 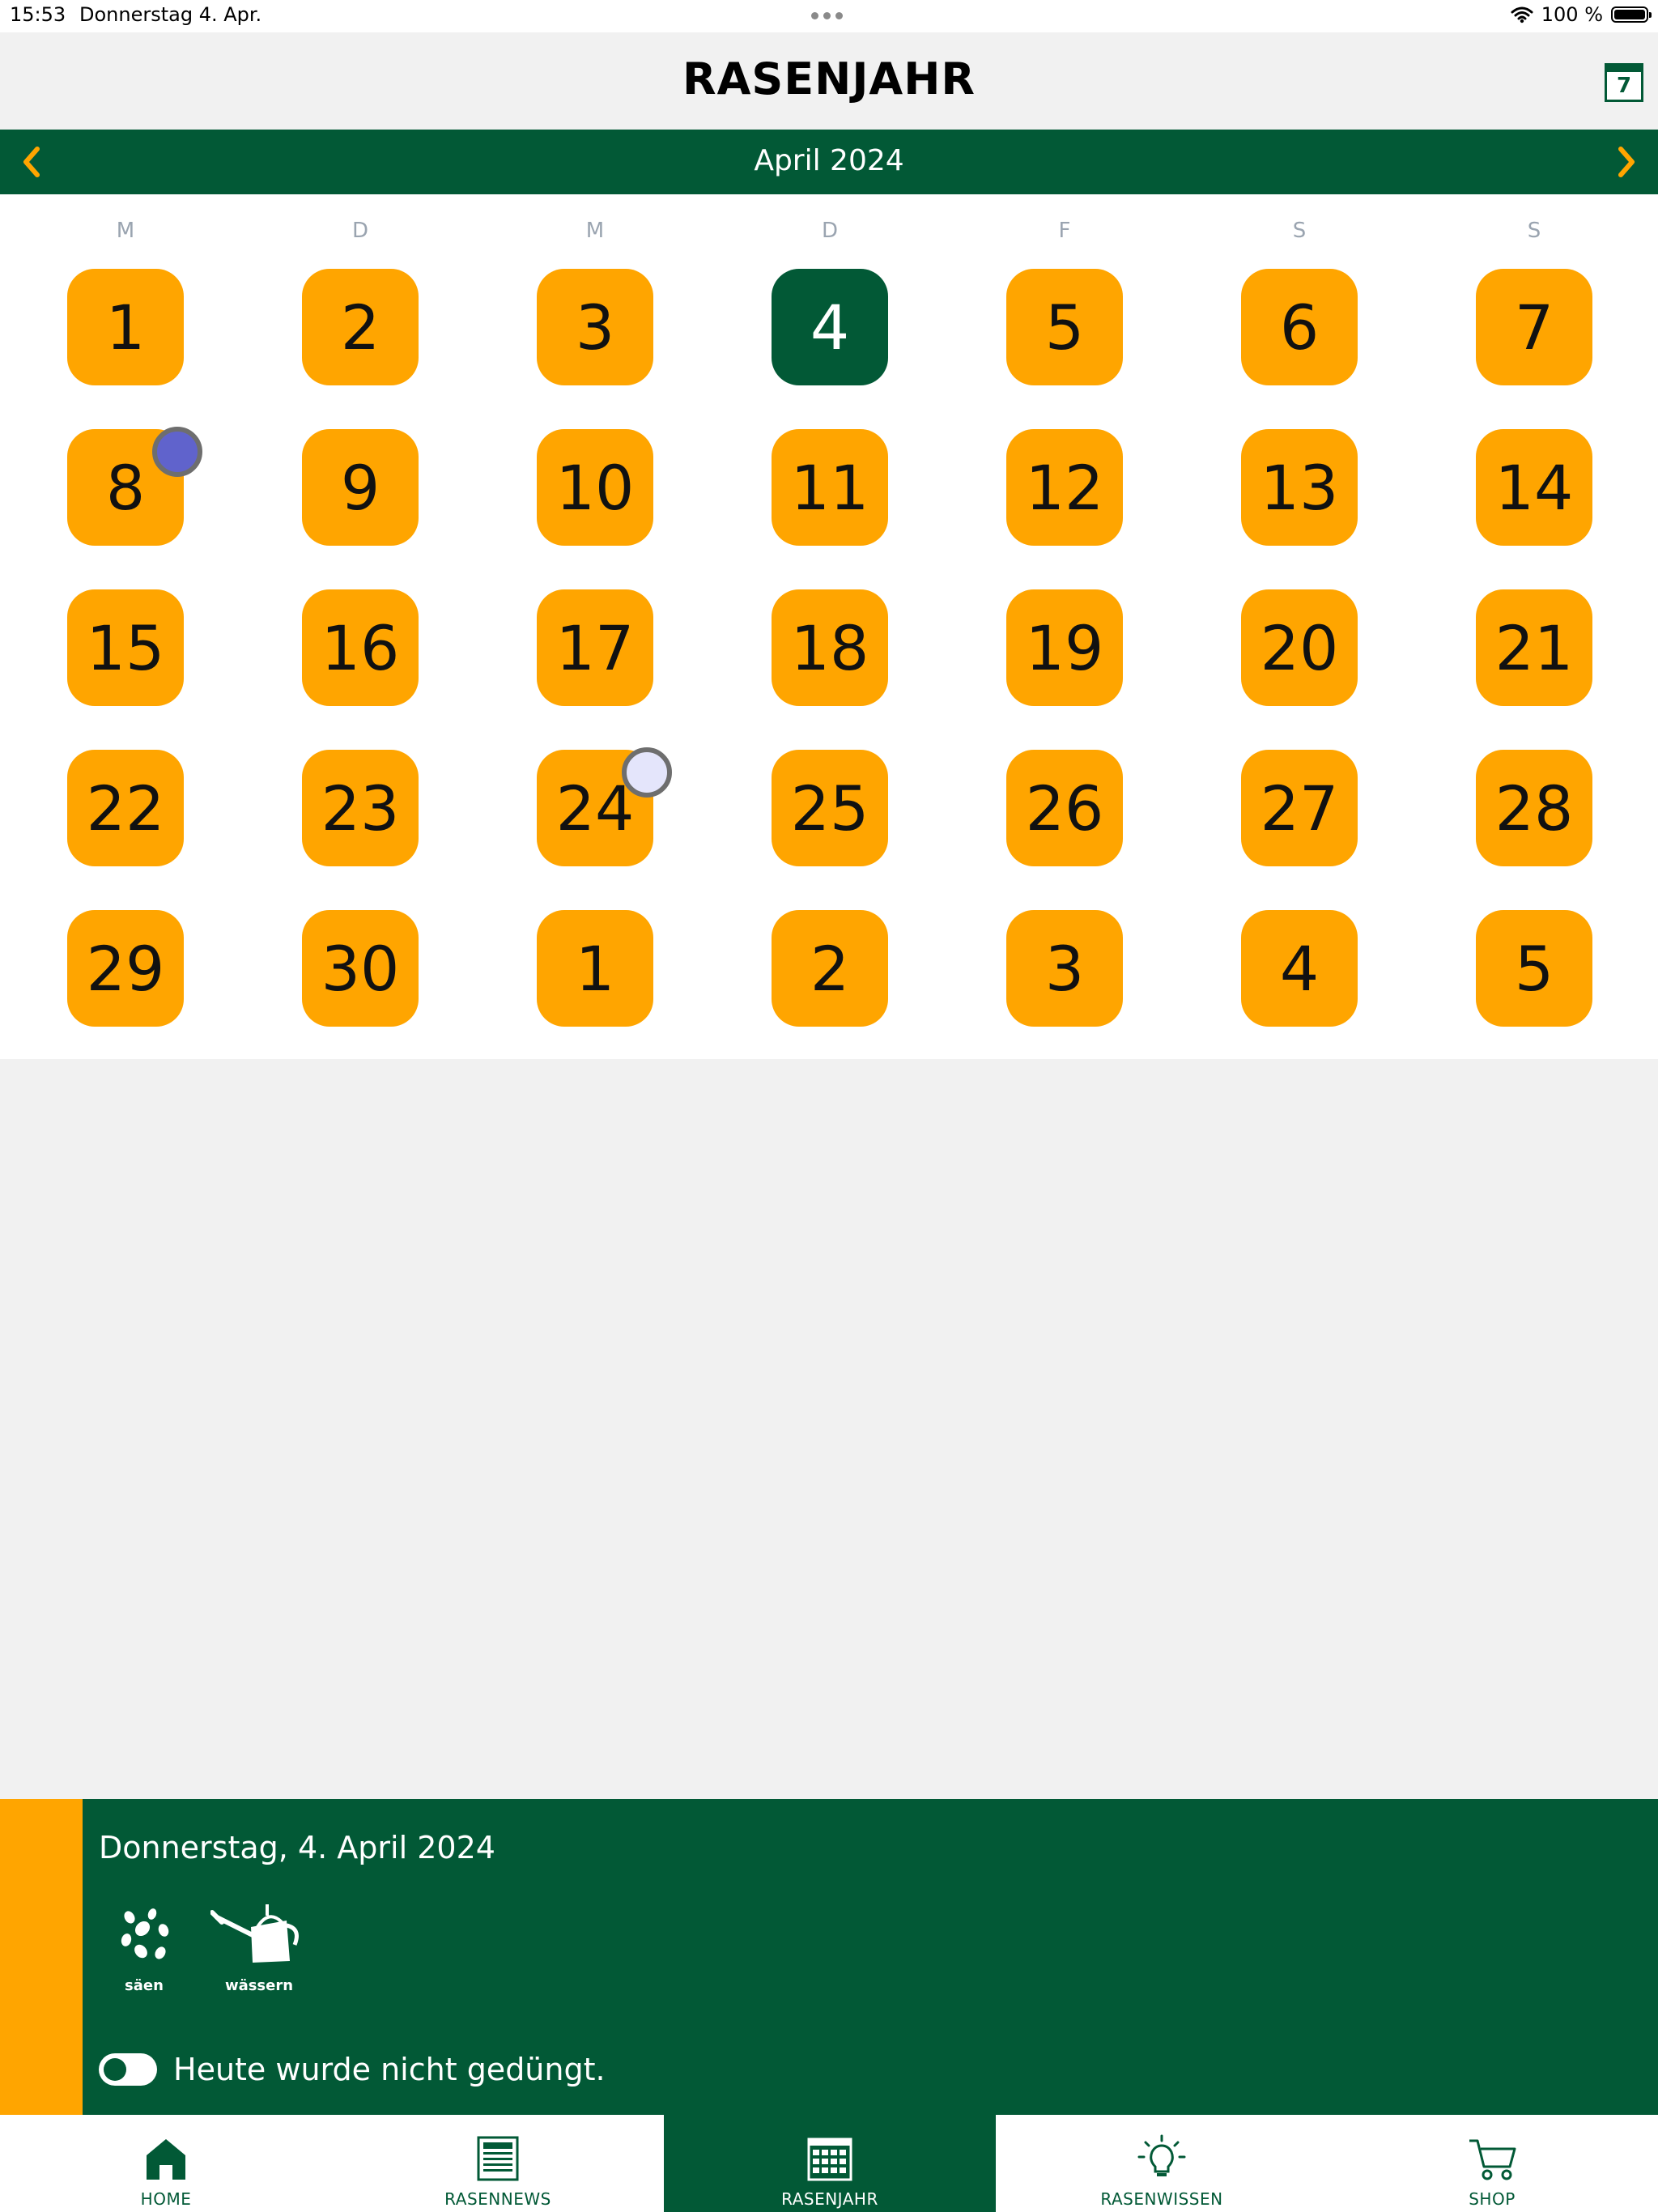 What do you see at coordinates (1624, 86) in the screenshot?
I see `today-calendar-day: 7` at bounding box center [1624, 86].